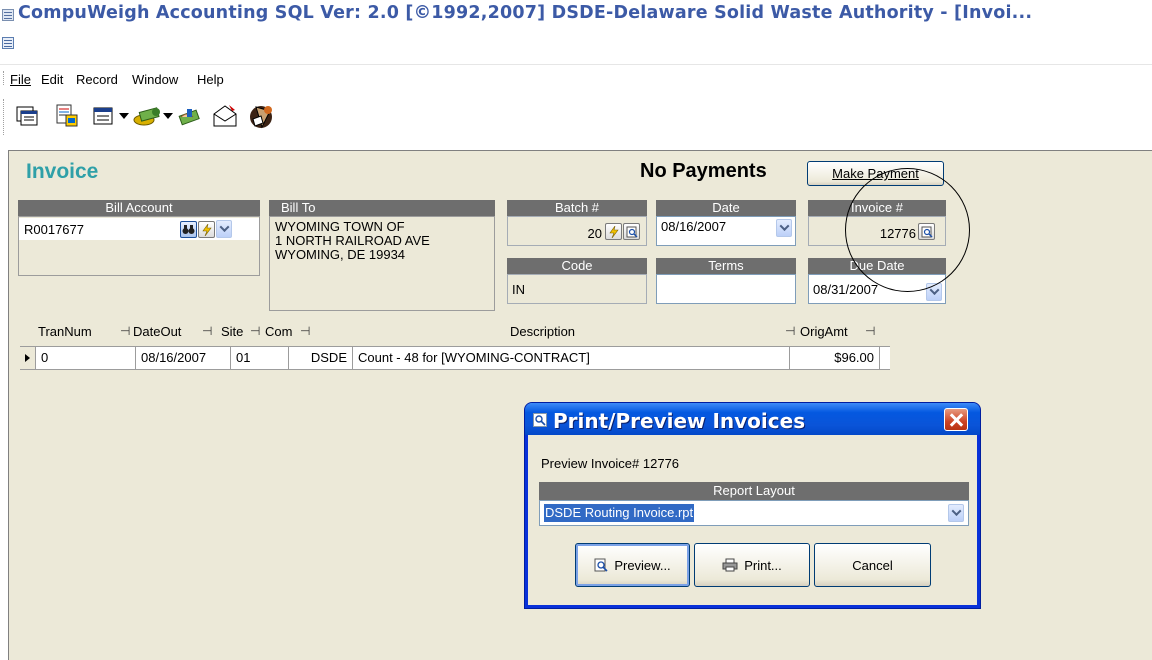 Image resolution: width=1152 pixels, height=660 pixels. What do you see at coordinates (103, 116) in the screenshot?
I see `calculator-icon` at bounding box center [103, 116].